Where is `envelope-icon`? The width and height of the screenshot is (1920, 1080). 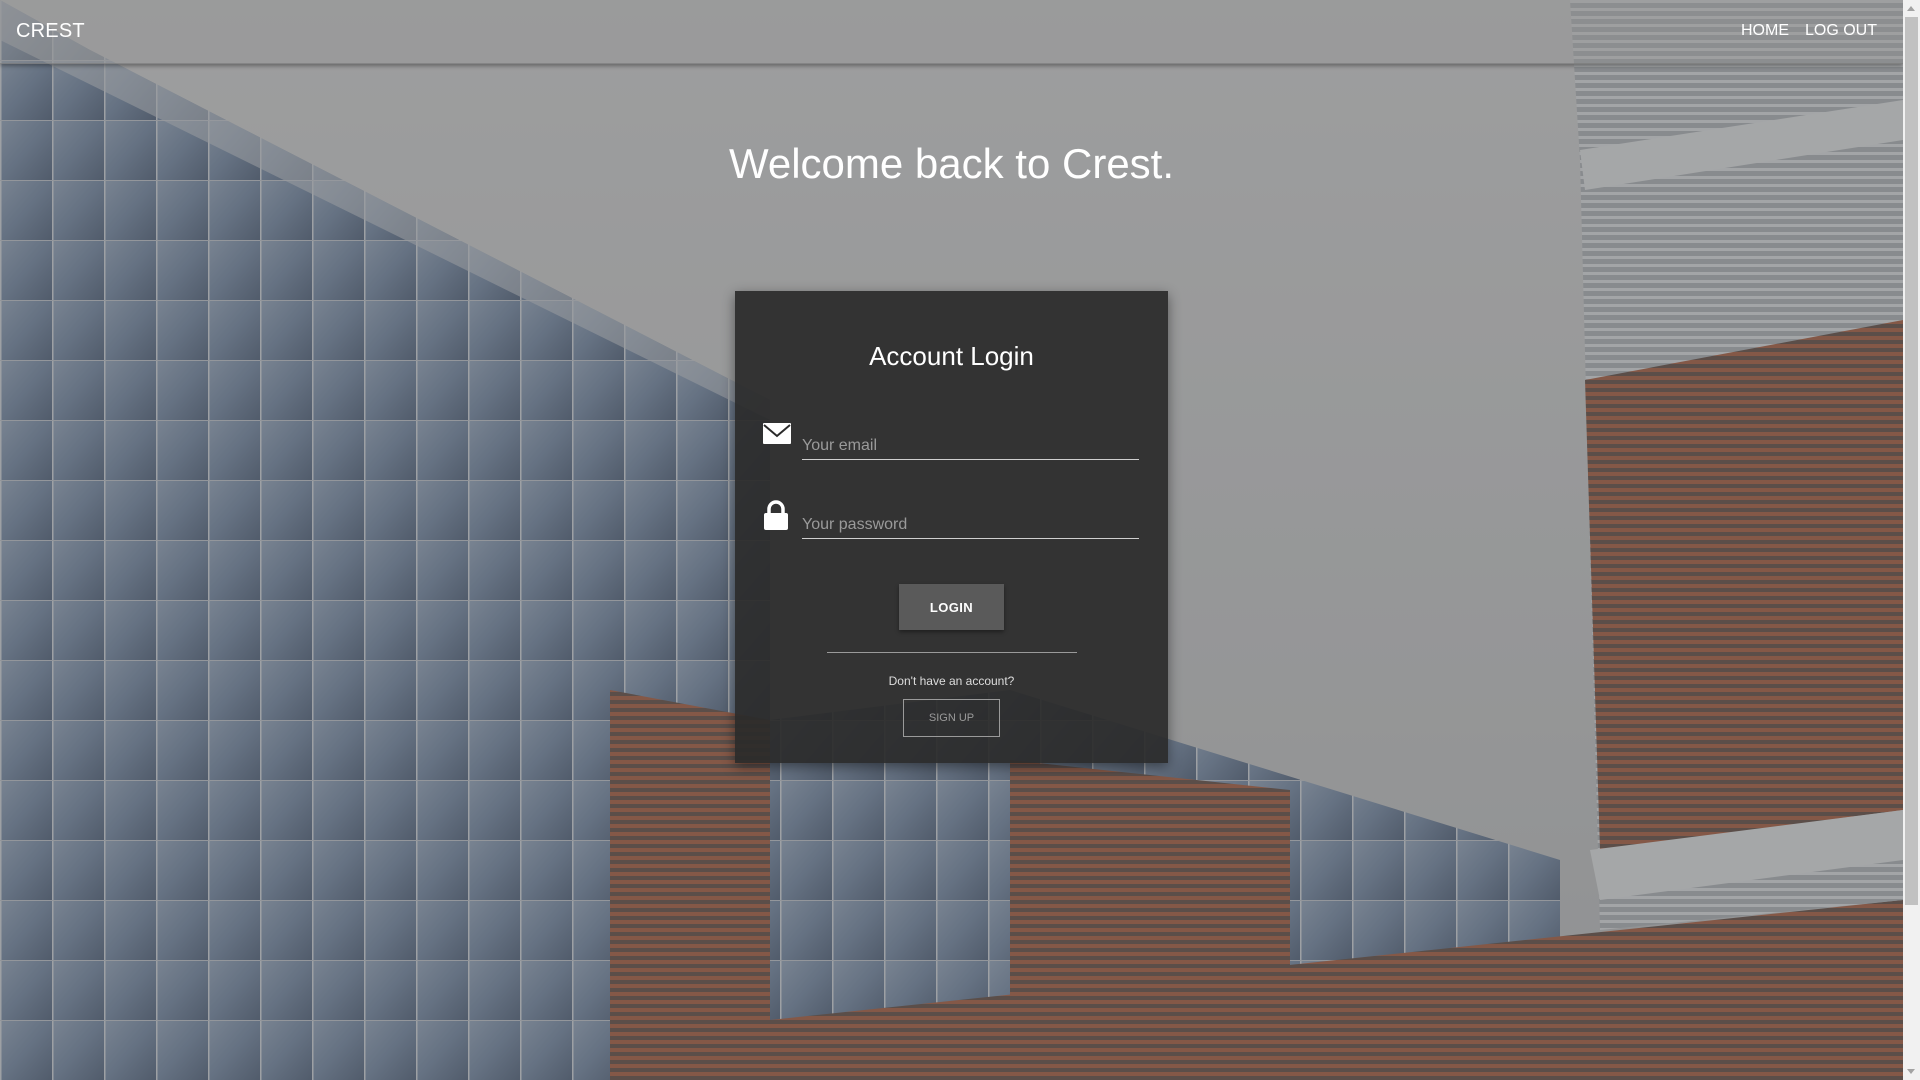
envelope-icon is located at coordinates (777, 436).